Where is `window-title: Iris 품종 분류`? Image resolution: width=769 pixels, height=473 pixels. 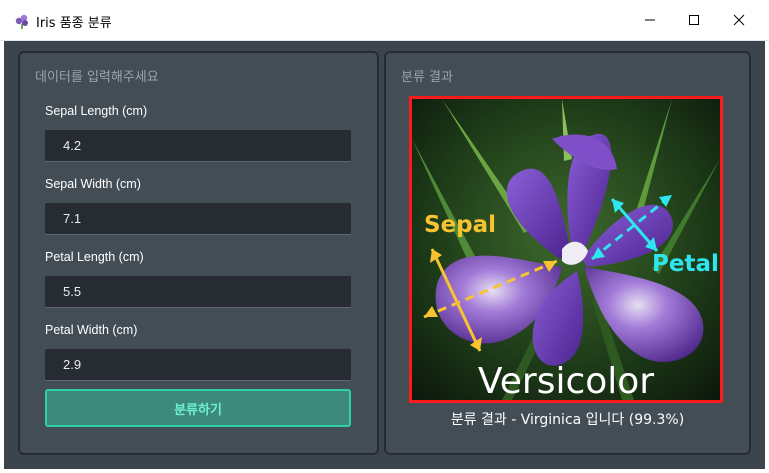 window-title: Iris 품종 분류 is located at coordinates (74, 23).